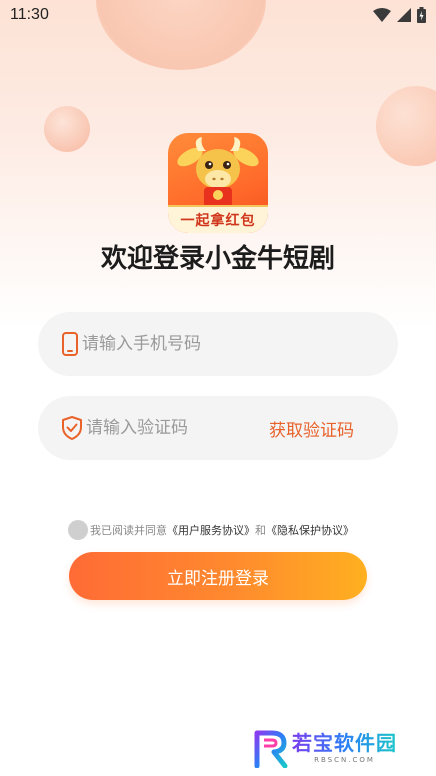  I want to click on register-login-button: 立即注册登录, so click(218, 576).